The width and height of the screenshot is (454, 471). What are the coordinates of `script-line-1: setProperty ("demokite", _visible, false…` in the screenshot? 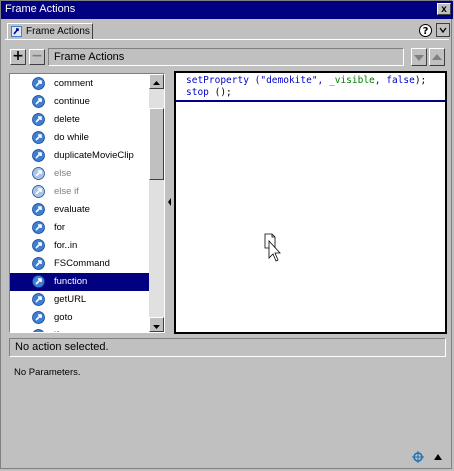 It's located at (306, 80).